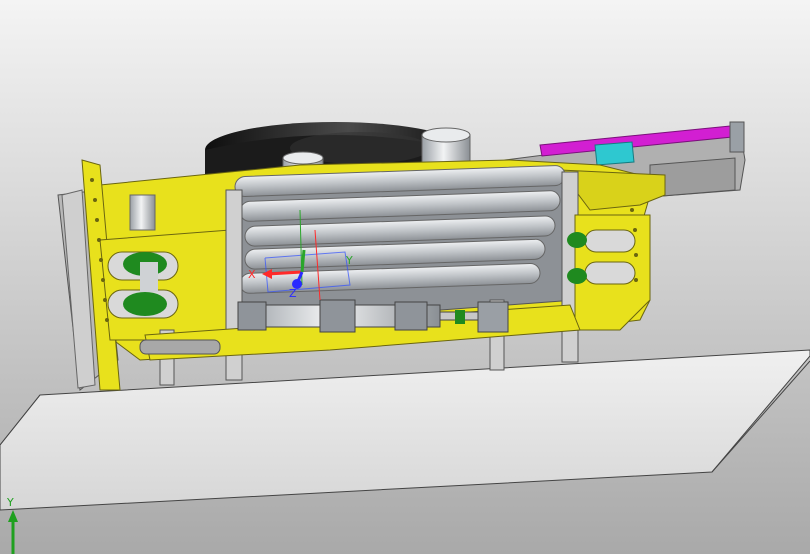 The height and width of the screenshot is (554, 810). I want to click on triad-x-label: X, so click(252, 274).